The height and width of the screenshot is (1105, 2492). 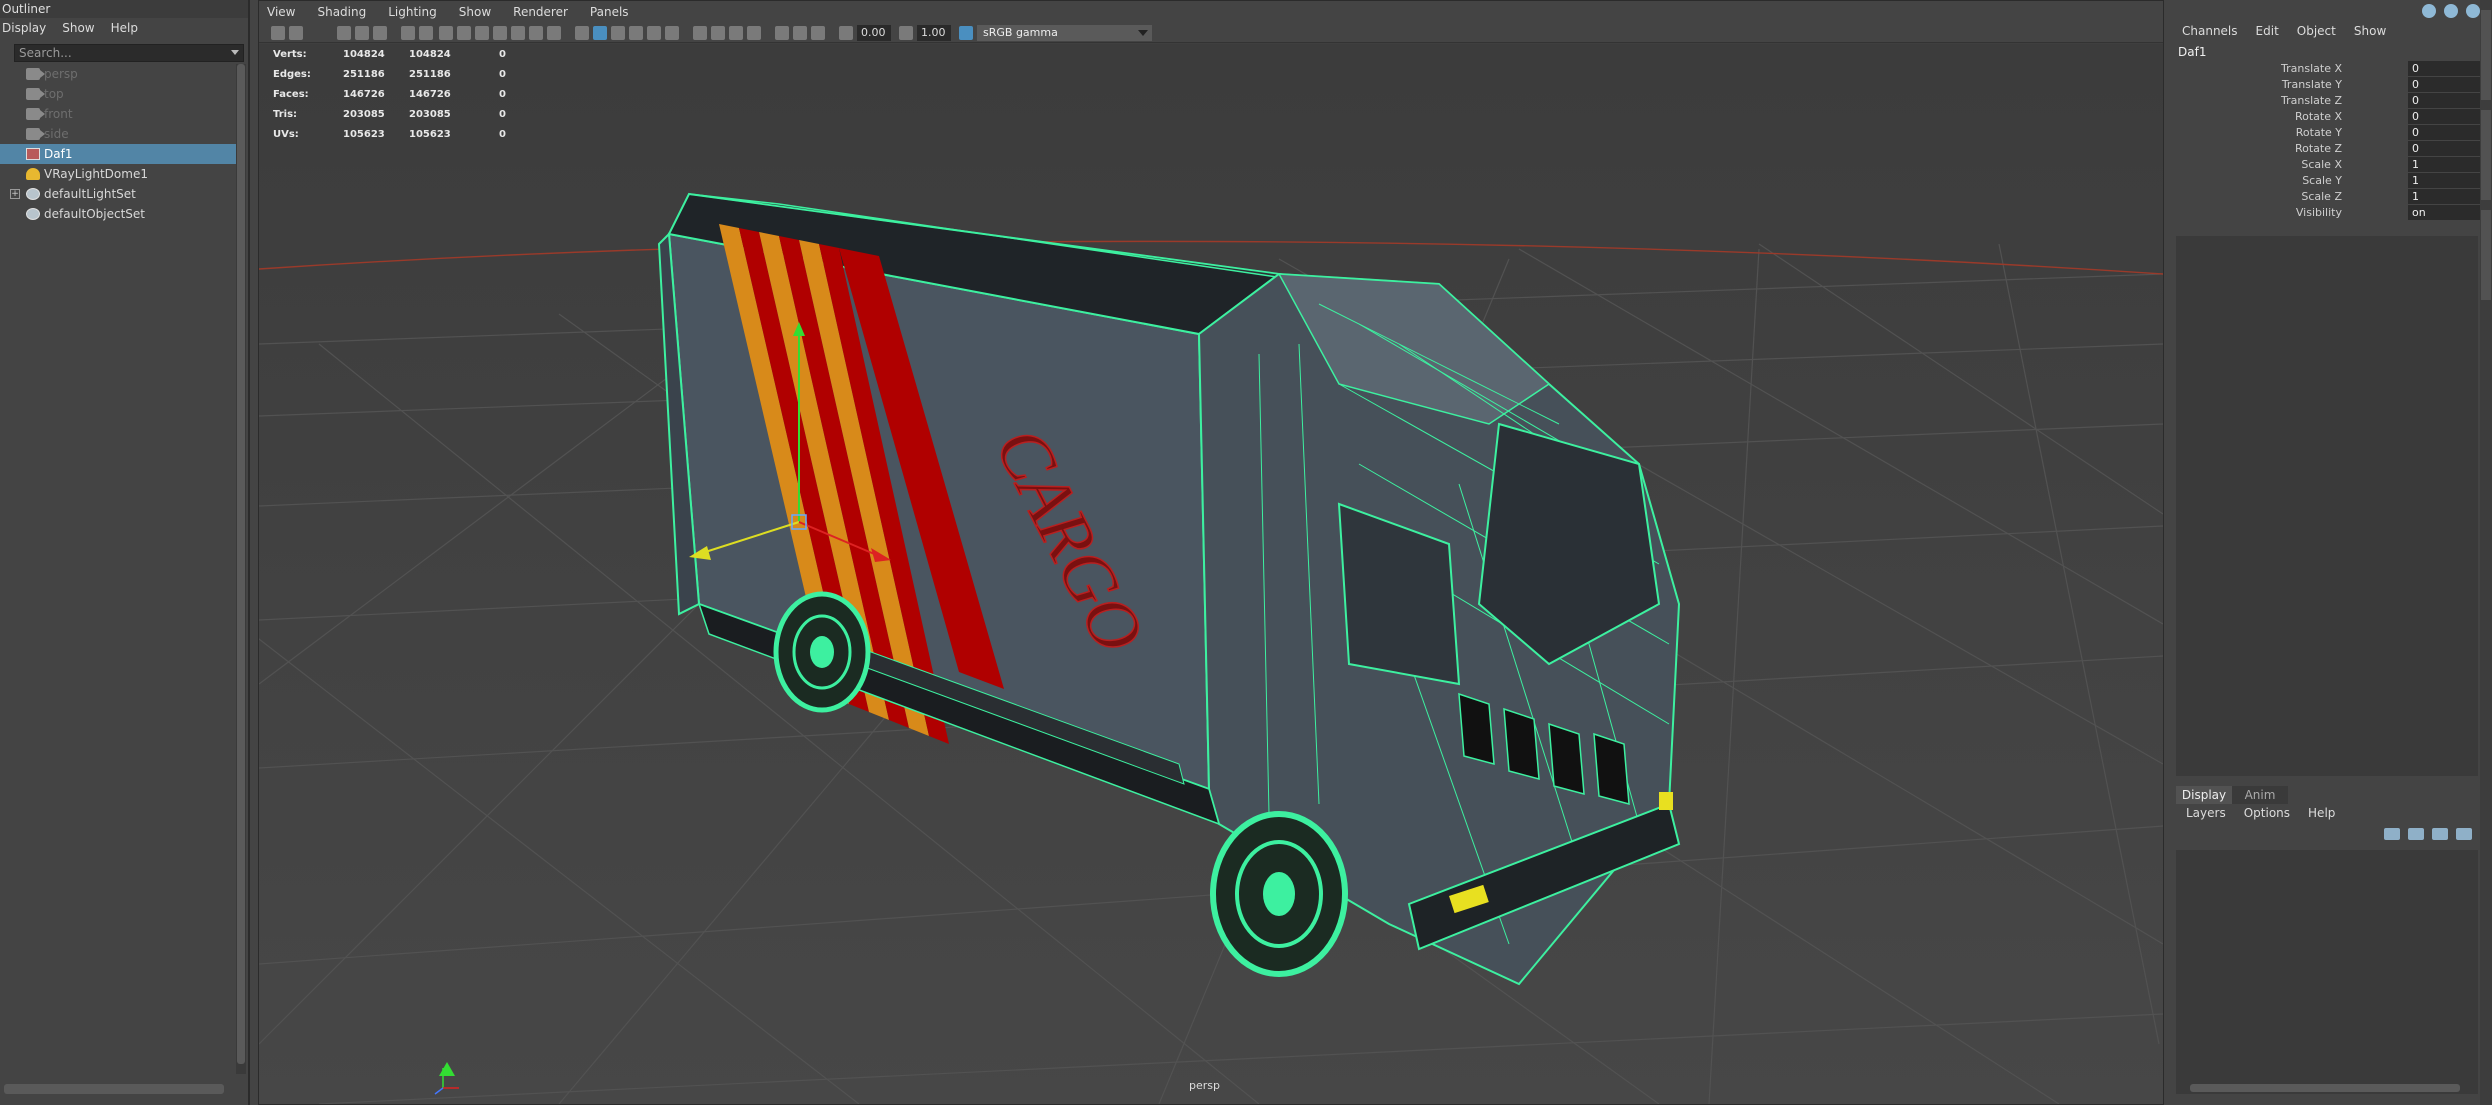 What do you see at coordinates (518, 33) in the screenshot?
I see `field-chart-icon` at bounding box center [518, 33].